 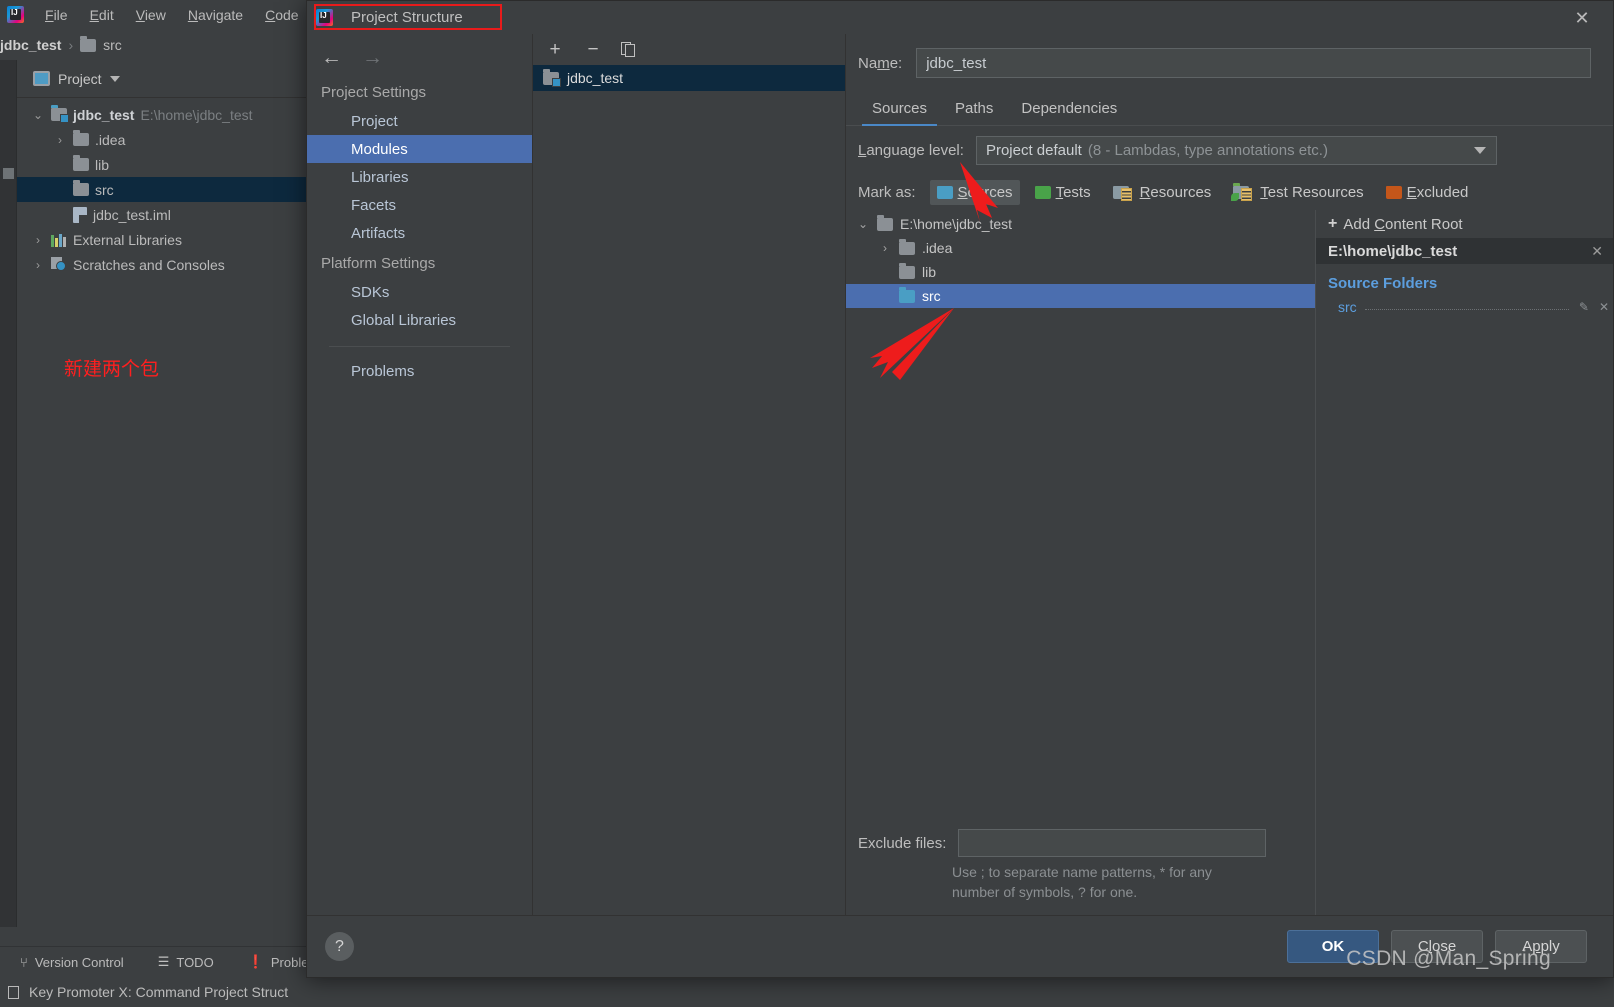 What do you see at coordinates (595, 78) in the screenshot?
I see `module-name: jdbc_test` at bounding box center [595, 78].